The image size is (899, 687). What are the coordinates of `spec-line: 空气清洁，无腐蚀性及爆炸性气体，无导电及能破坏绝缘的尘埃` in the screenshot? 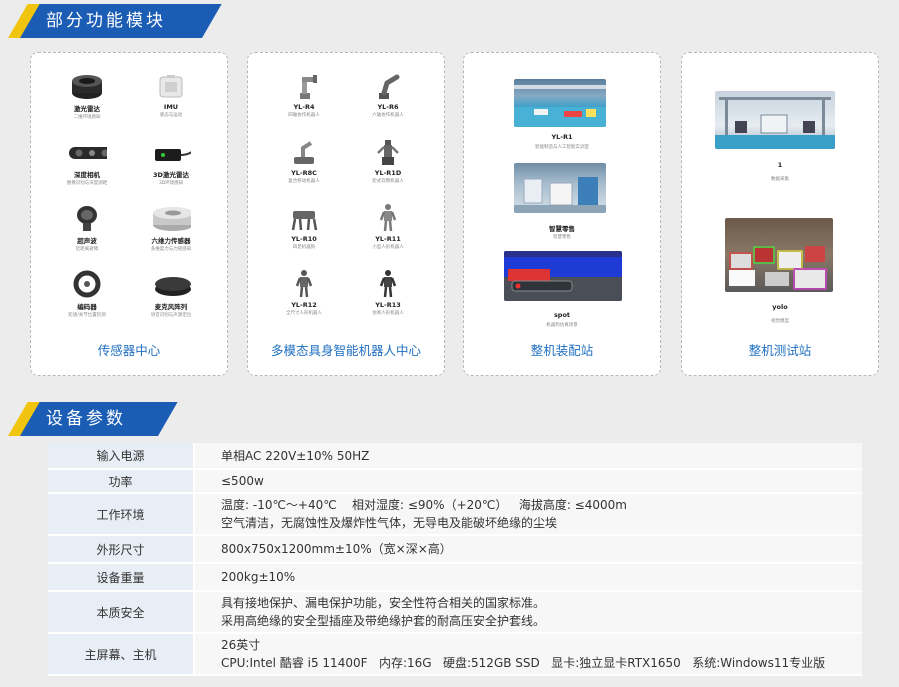 It's located at (389, 523).